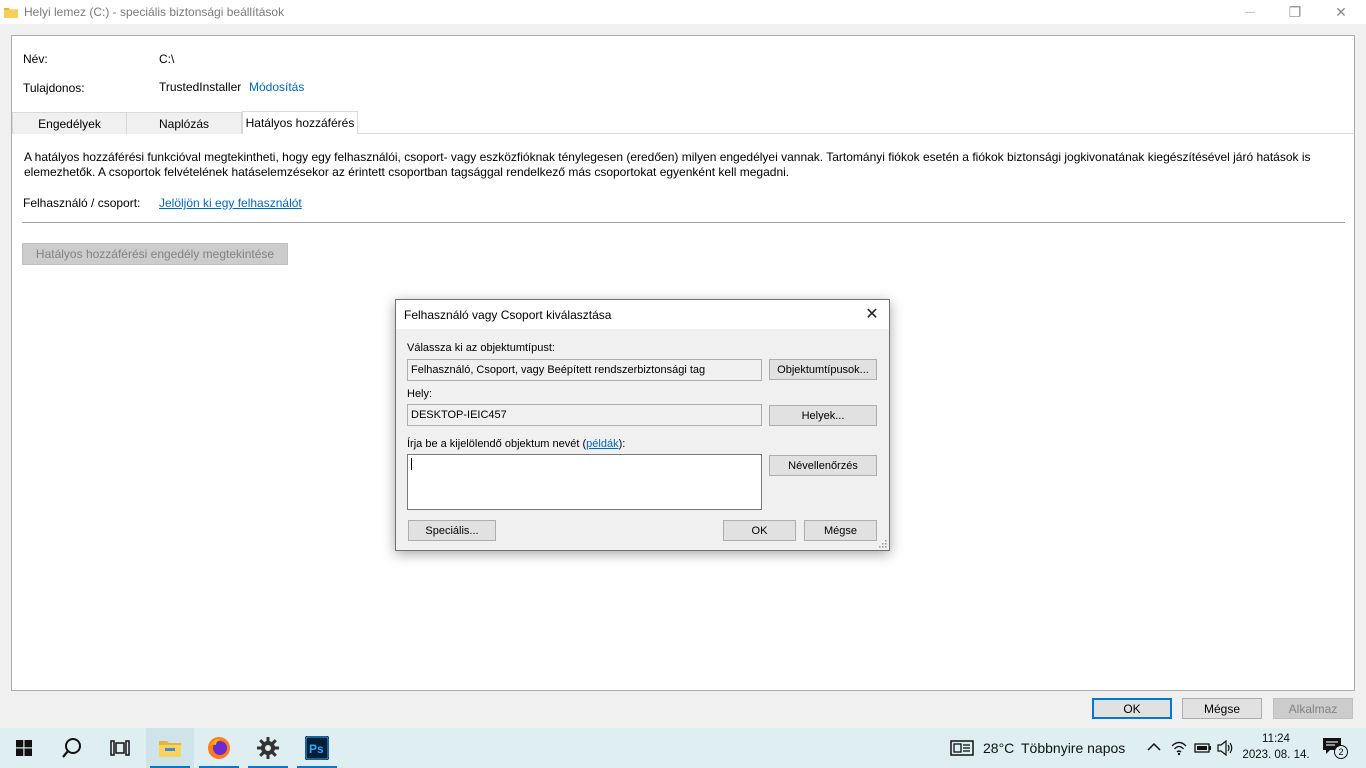 The height and width of the screenshot is (768, 1366). What do you see at coordinates (1276, 739) in the screenshot?
I see `clock-time: 11:24` at bounding box center [1276, 739].